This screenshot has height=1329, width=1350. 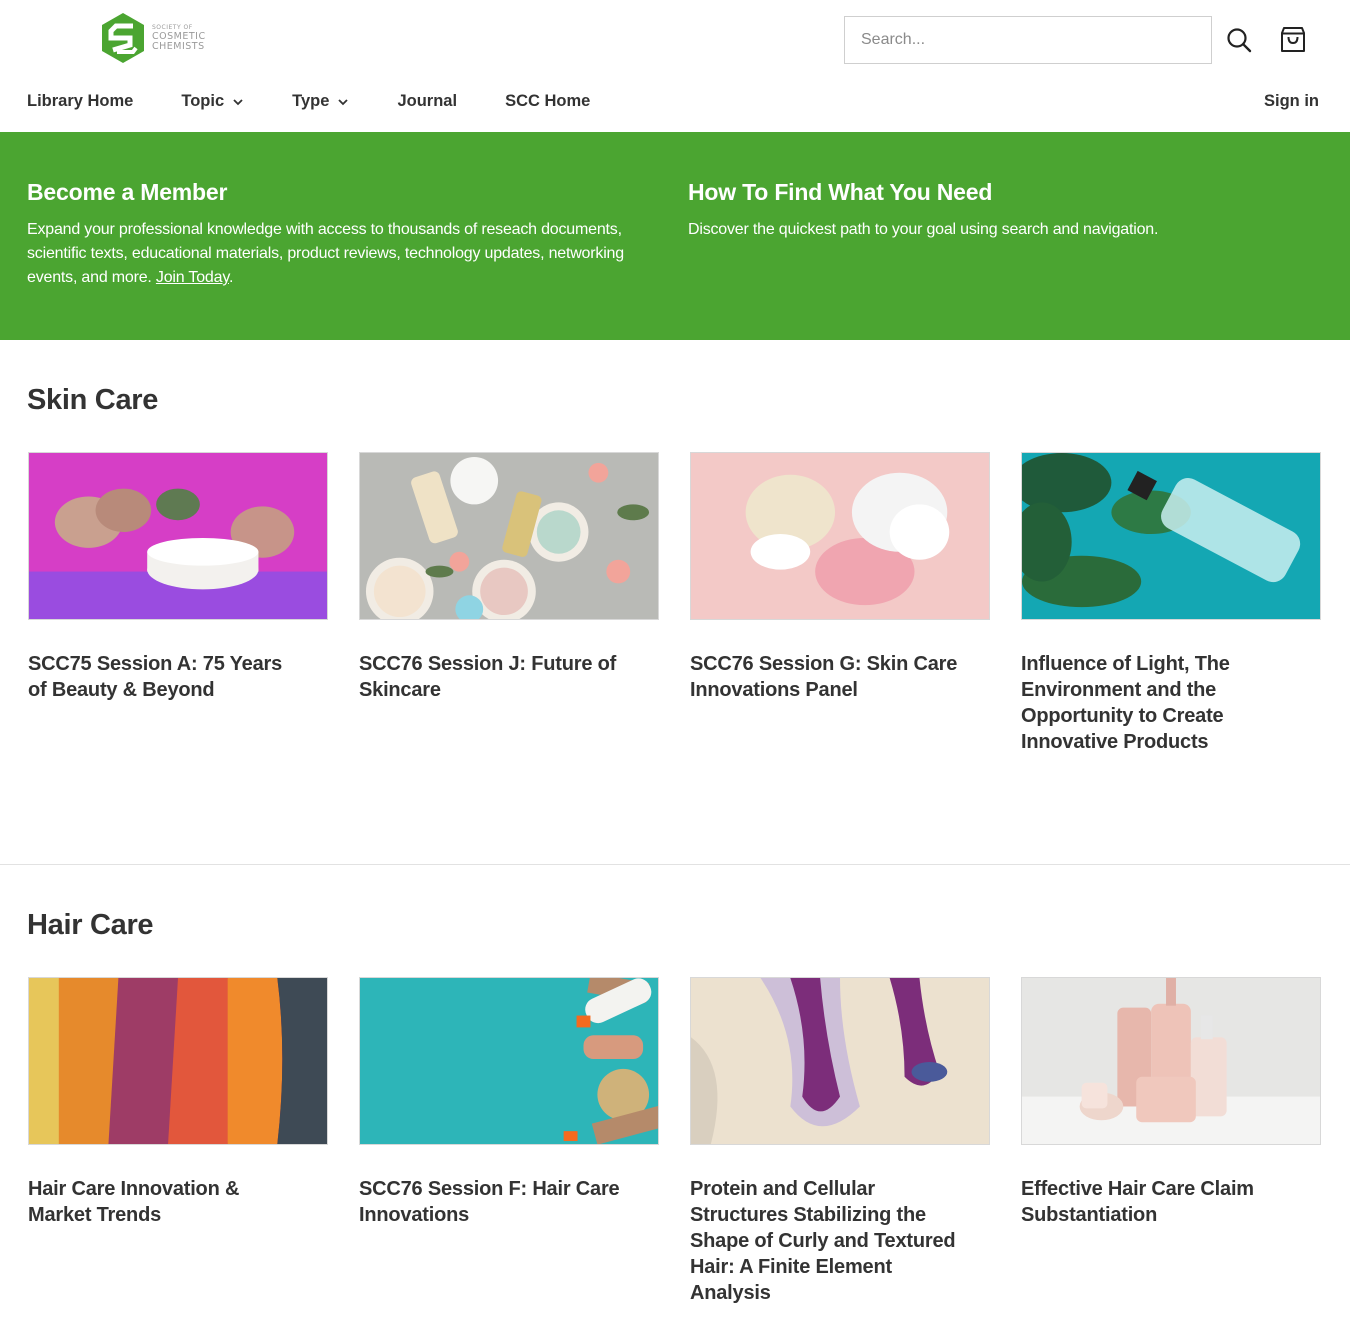 What do you see at coordinates (93, 400) in the screenshot?
I see `section-title-skin-care: Skin Care` at bounding box center [93, 400].